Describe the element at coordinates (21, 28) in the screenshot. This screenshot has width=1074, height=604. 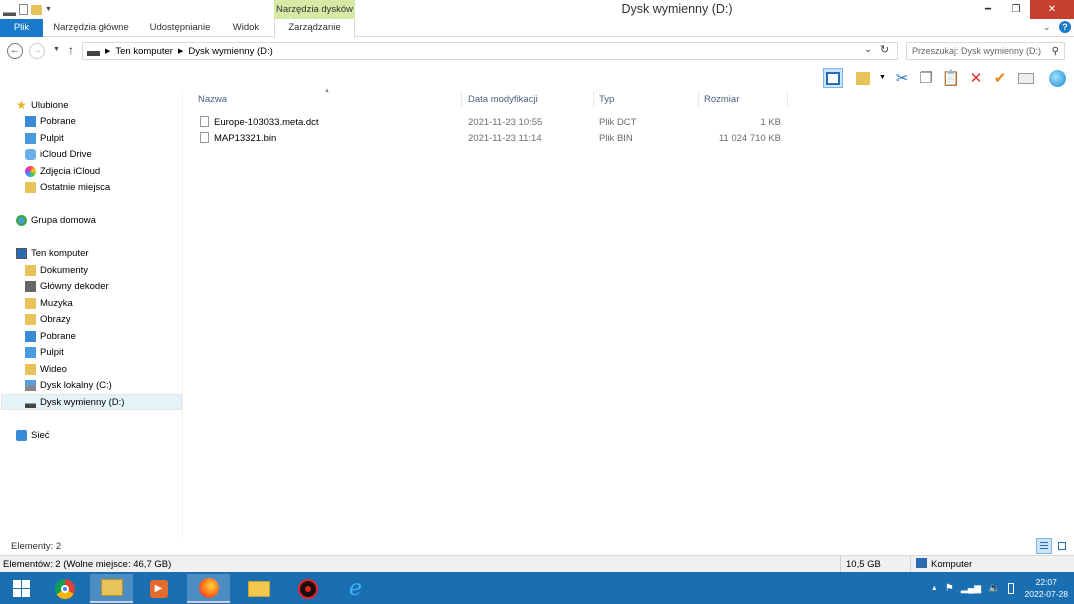
I see `tab-file: Plik` at that location.